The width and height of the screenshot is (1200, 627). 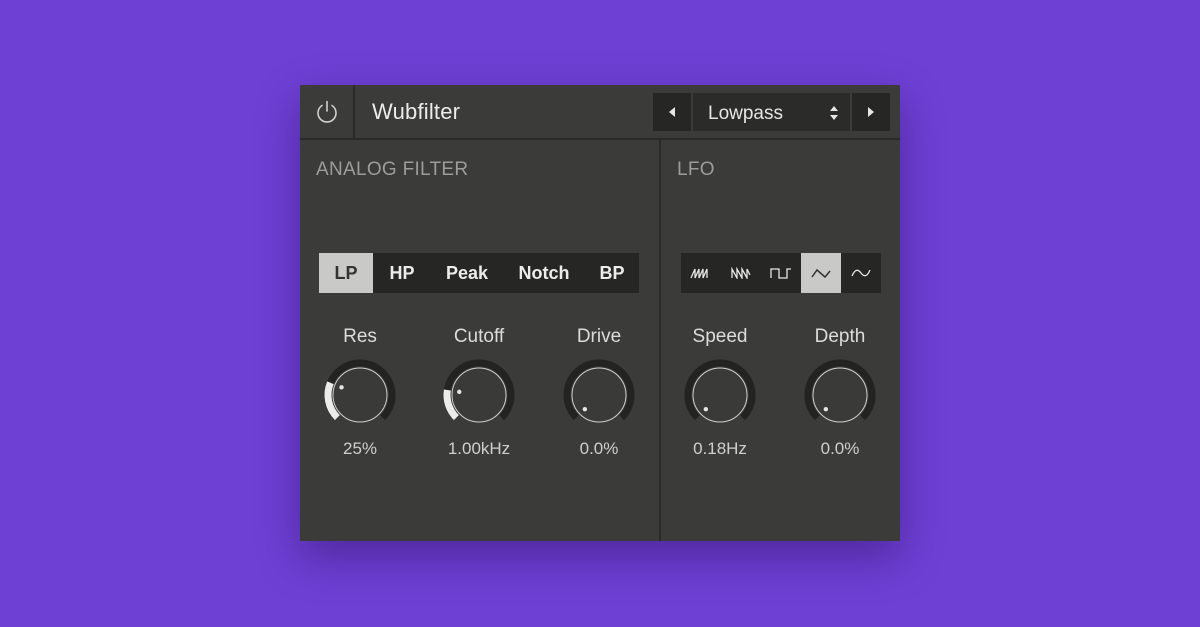 I want to click on triangle-left-icon, so click(x=672, y=112).